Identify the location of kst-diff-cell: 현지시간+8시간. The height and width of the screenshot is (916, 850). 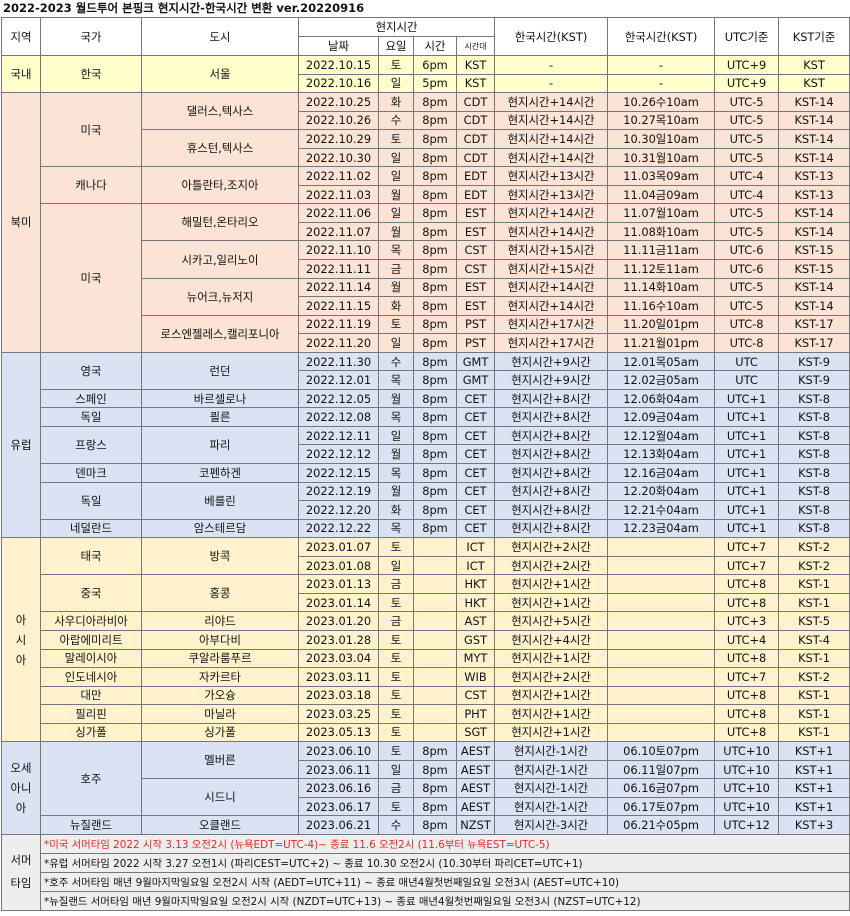
(551, 473).